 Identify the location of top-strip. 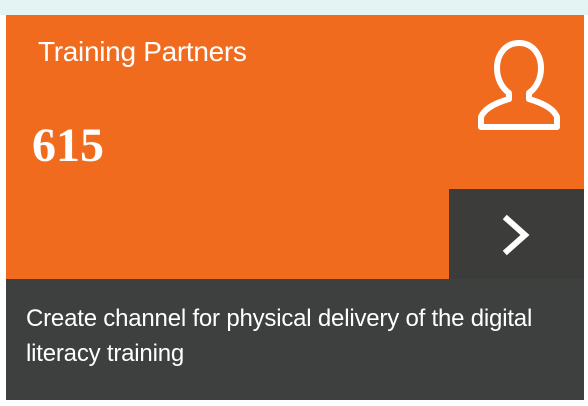
(294, 7).